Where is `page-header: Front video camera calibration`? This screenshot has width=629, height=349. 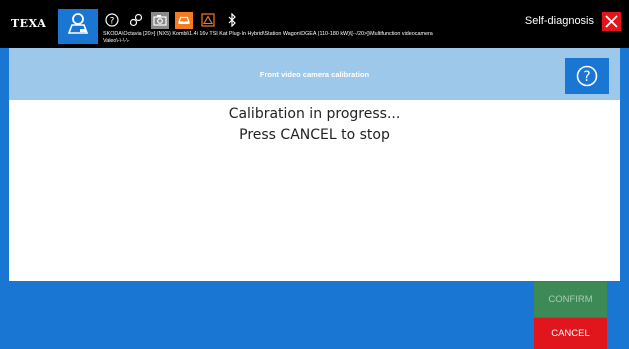
page-header: Front video camera calibration is located at coordinates (314, 74).